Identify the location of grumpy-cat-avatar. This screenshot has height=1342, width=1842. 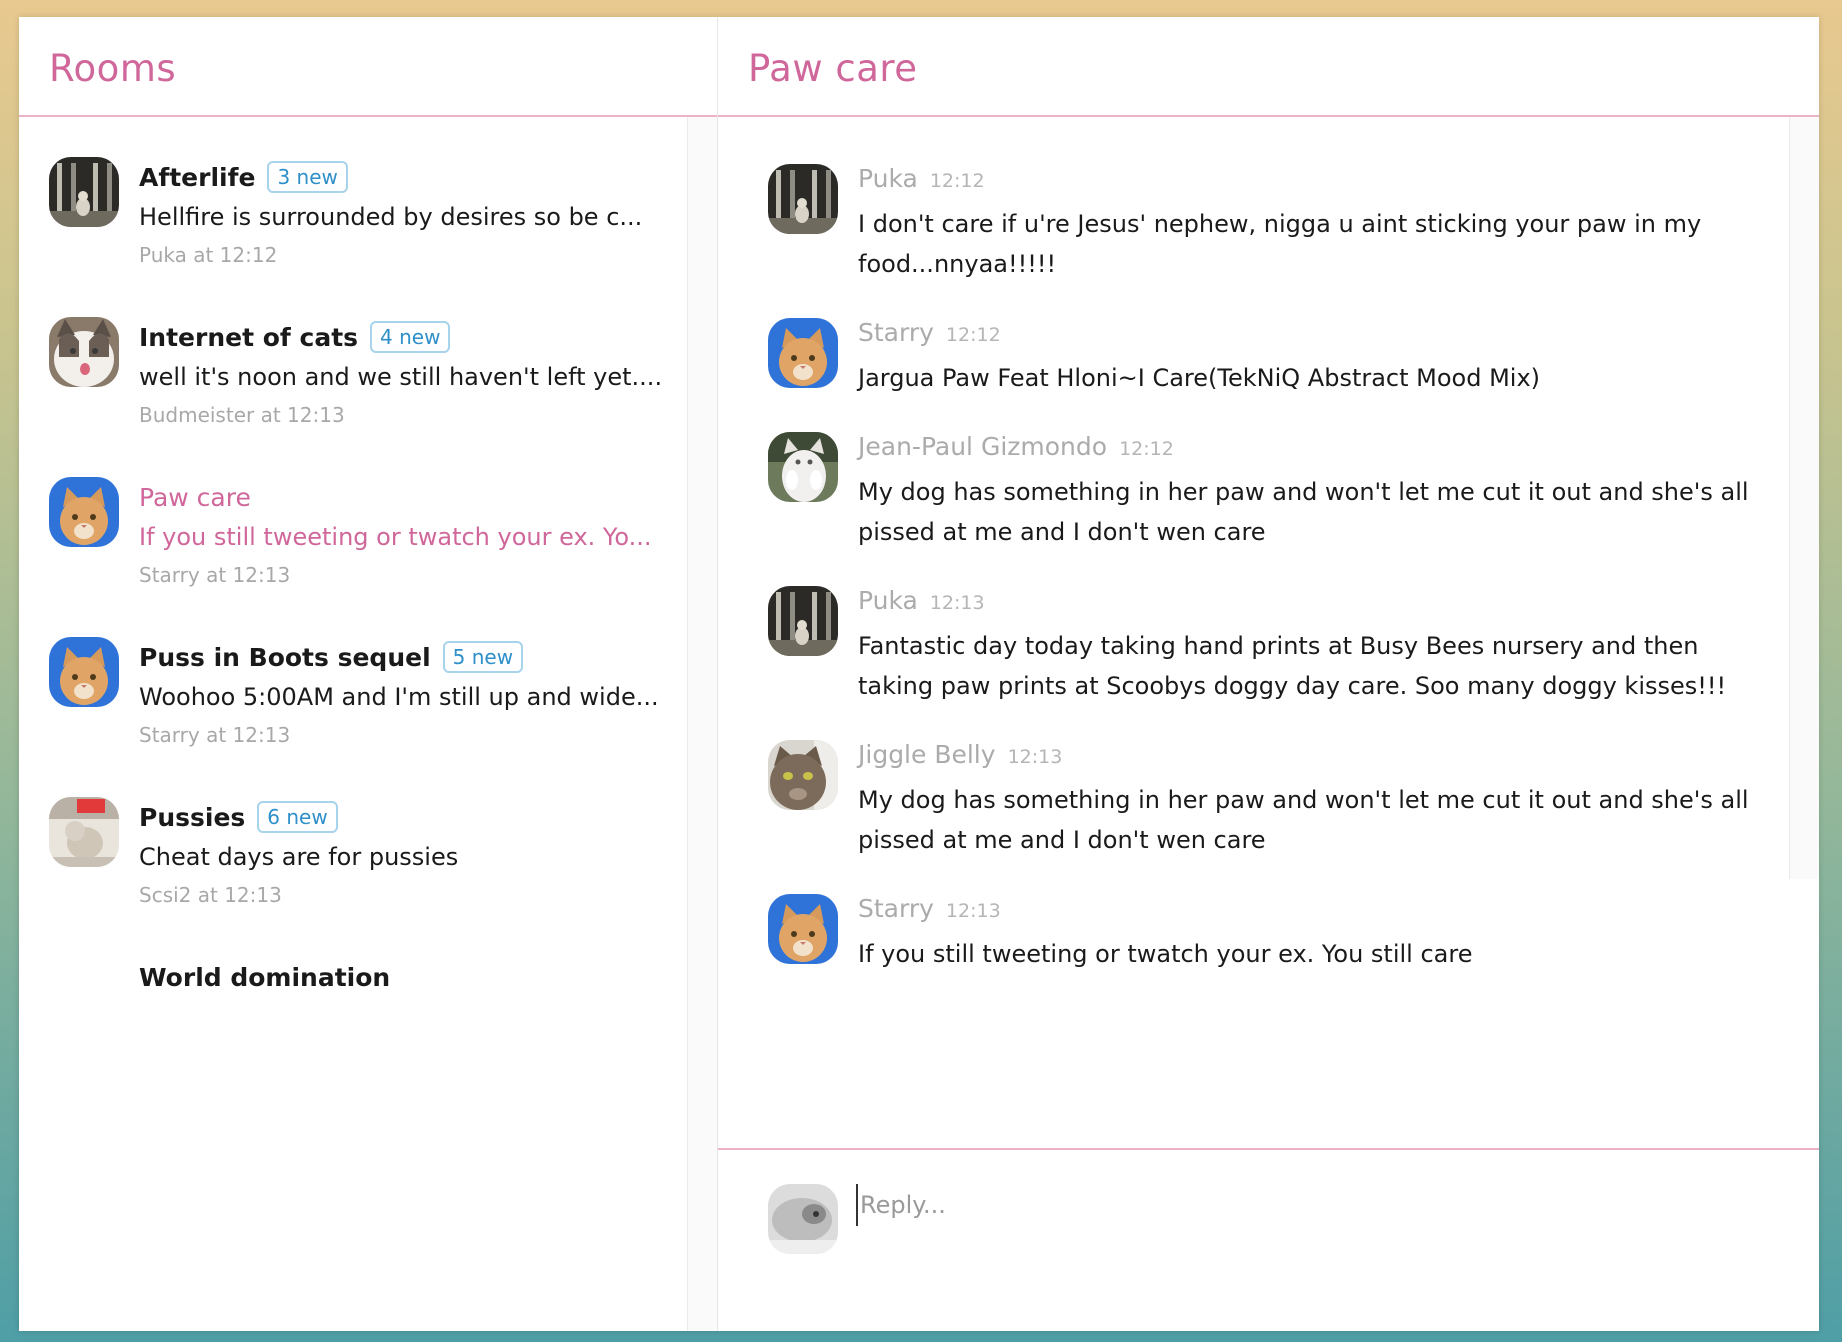
(803, 775).